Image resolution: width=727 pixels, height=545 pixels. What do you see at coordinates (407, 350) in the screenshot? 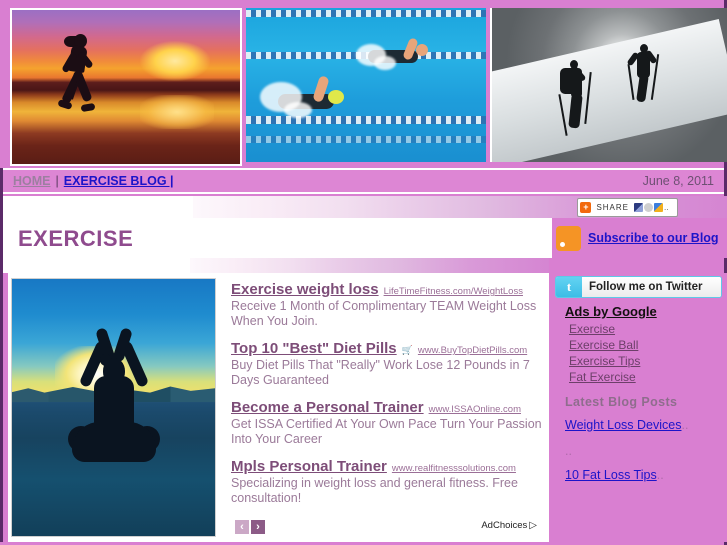
I see `cart-icon: 🛒` at bounding box center [407, 350].